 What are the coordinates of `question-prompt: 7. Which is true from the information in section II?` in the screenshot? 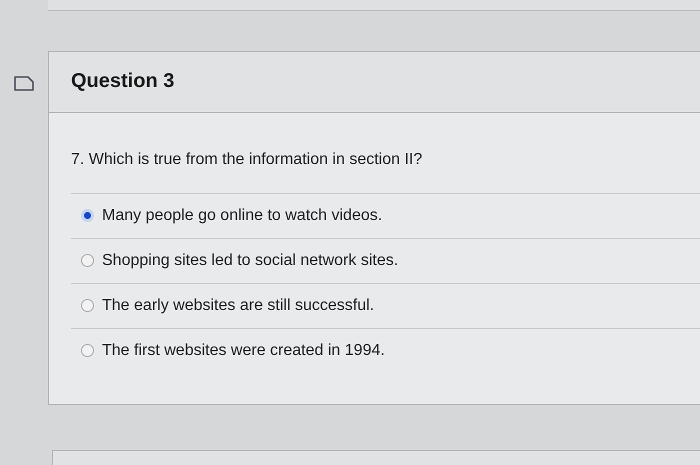 It's located at (385, 172).